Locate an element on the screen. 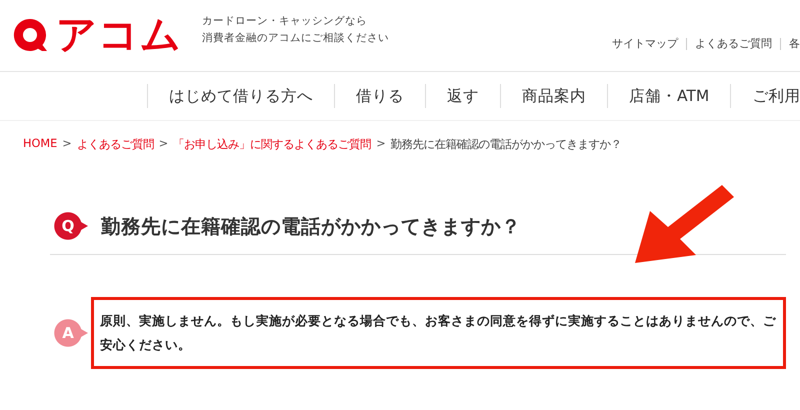 The image size is (800, 410). breadcrumb-link: よくあるご質問 is located at coordinates (115, 151).